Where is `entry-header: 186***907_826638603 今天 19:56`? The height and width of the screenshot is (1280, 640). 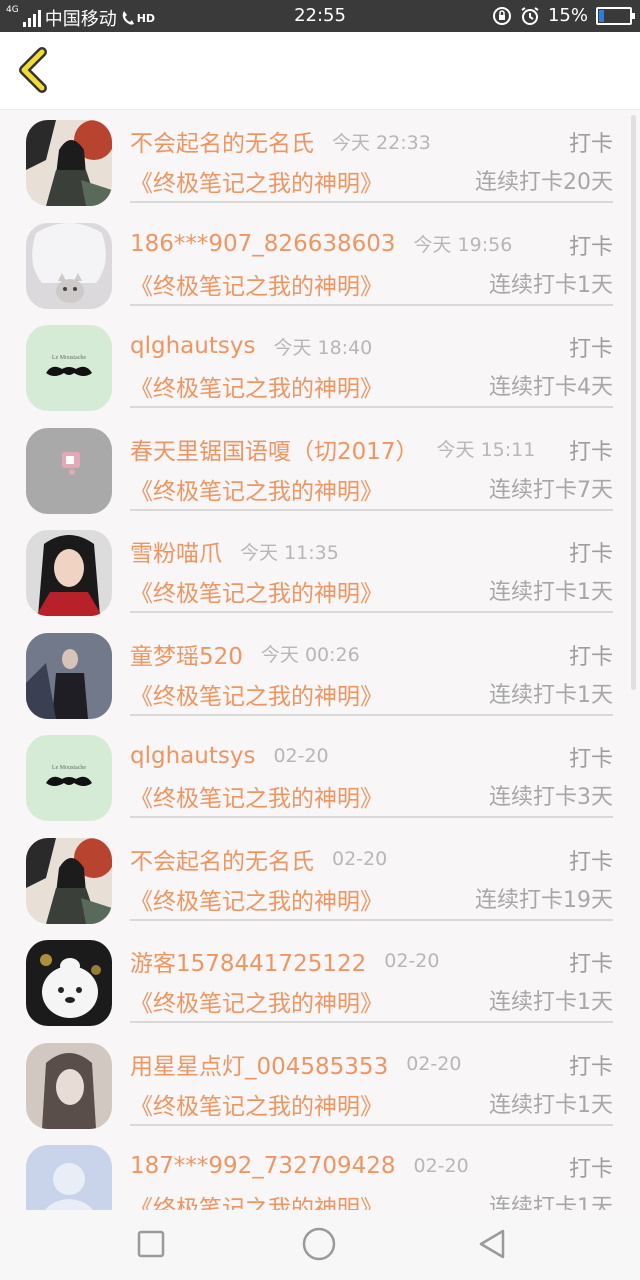 entry-header: 186***907_826638603 今天 19:56 is located at coordinates (371, 244).